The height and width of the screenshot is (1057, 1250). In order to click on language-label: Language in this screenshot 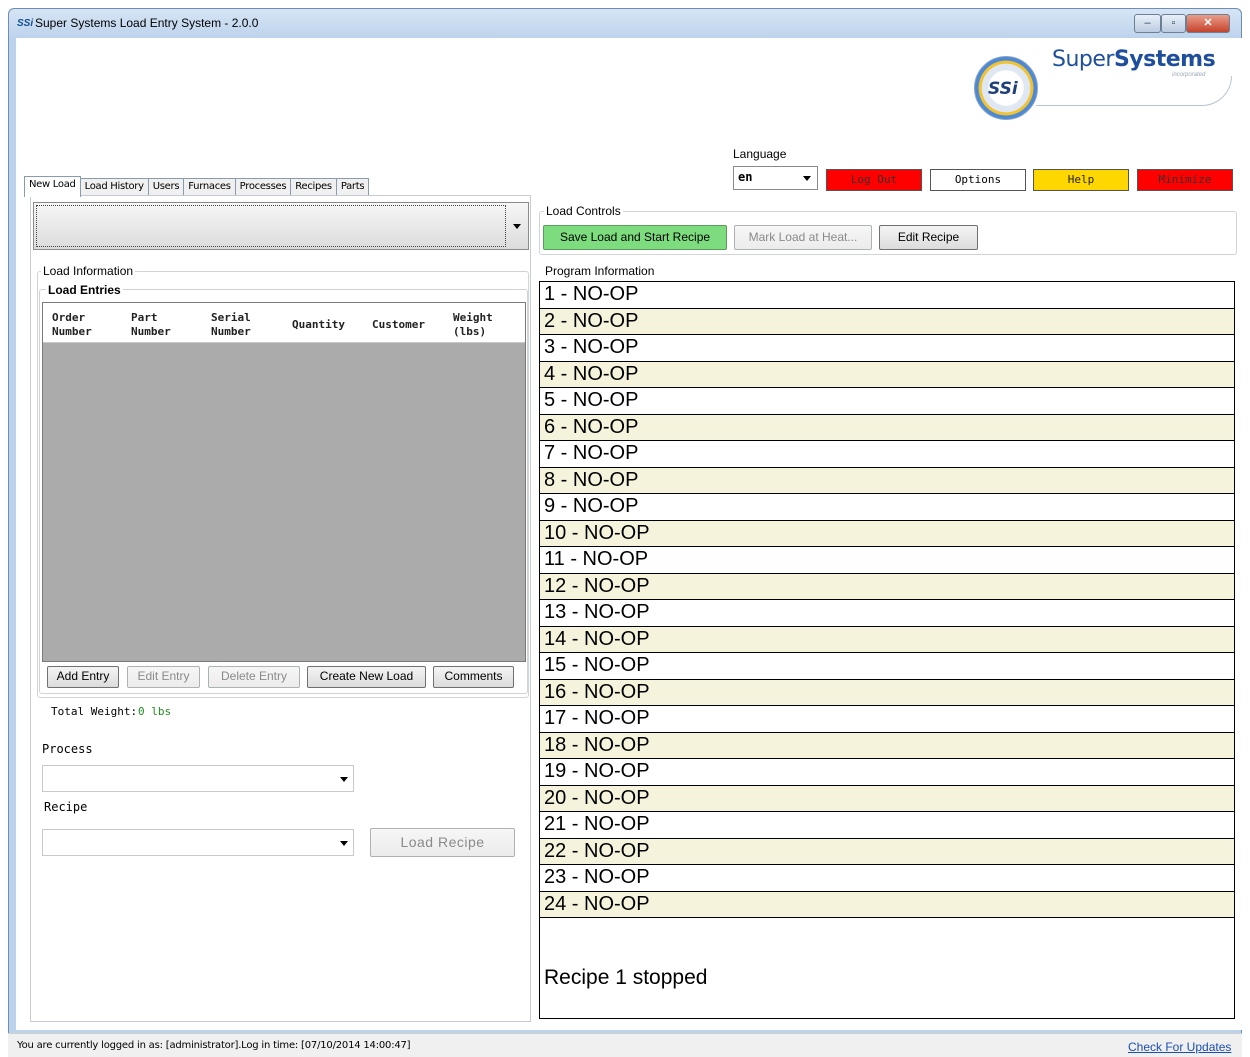, I will do `click(760, 154)`.